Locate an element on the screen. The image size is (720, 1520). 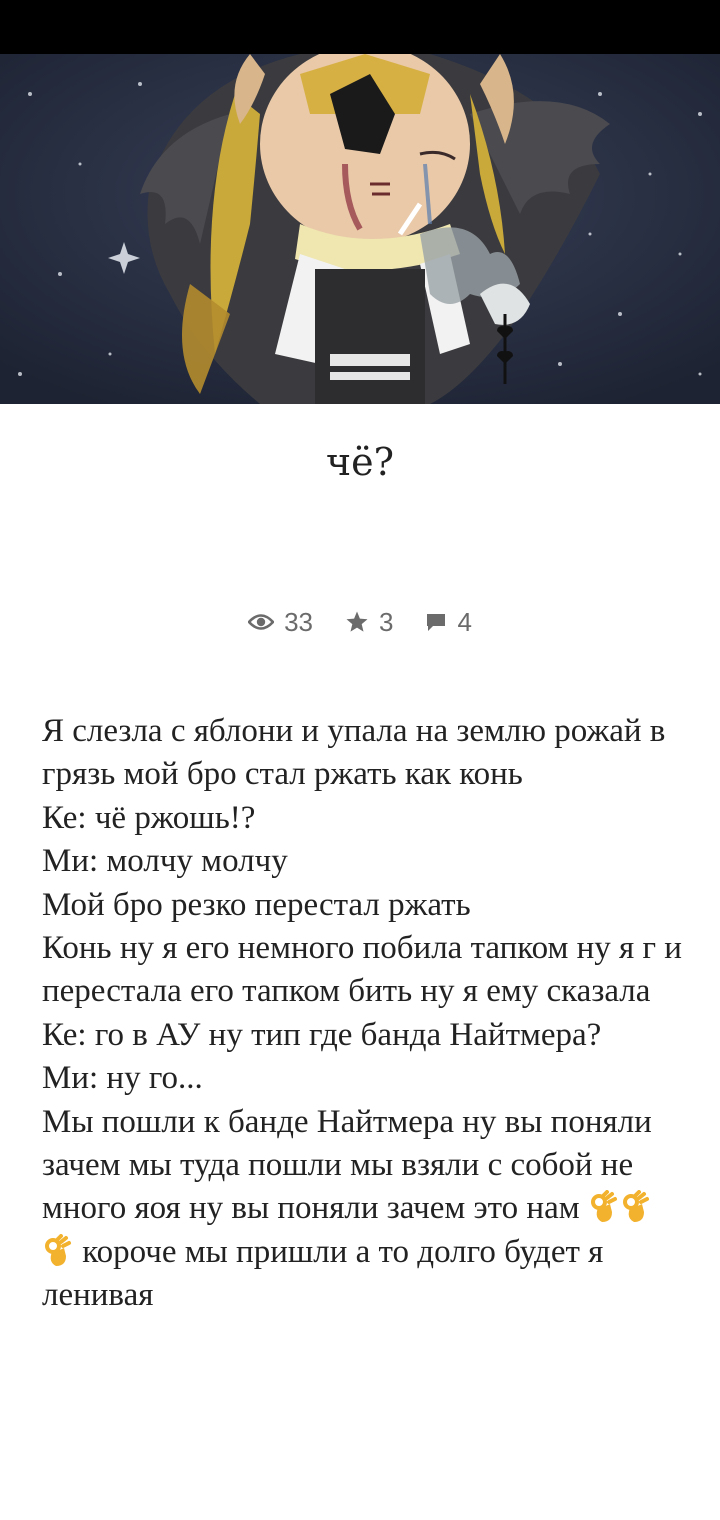
comment-icon is located at coordinates (436, 622).